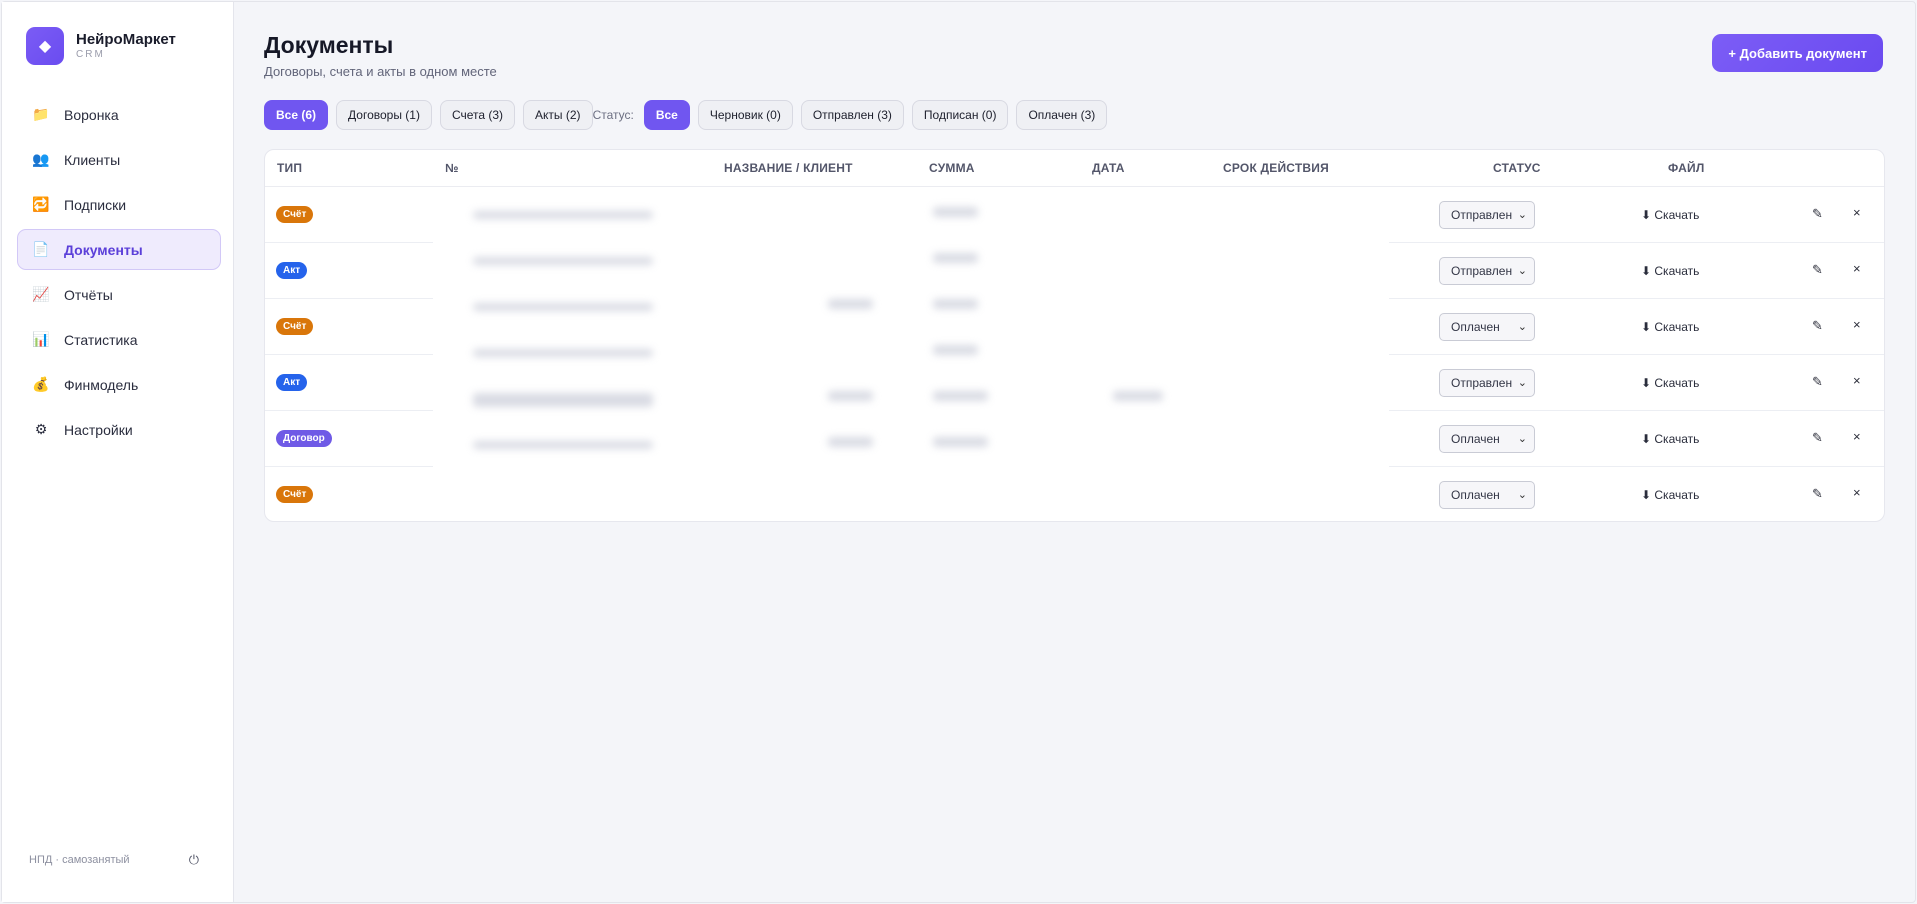 The image size is (1917, 904). I want to click on nav-icon: 📁, so click(41, 114).